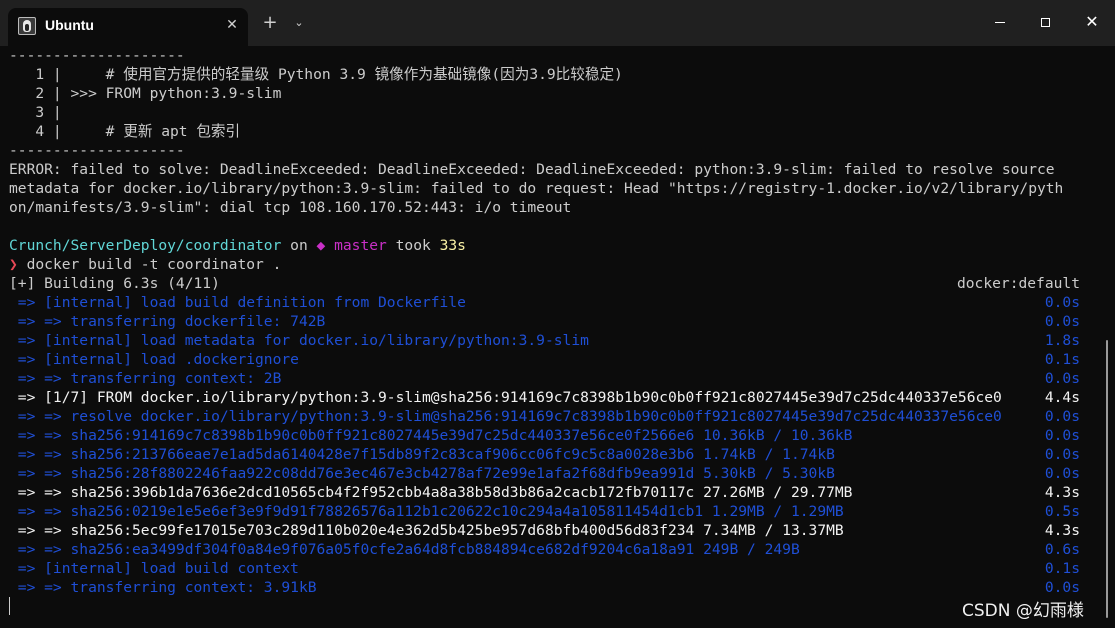 This screenshot has width=1115, height=628. Describe the element at coordinates (128, 27) in the screenshot. I see `tab-ubuntu: Ubuntu ✕` at that location.